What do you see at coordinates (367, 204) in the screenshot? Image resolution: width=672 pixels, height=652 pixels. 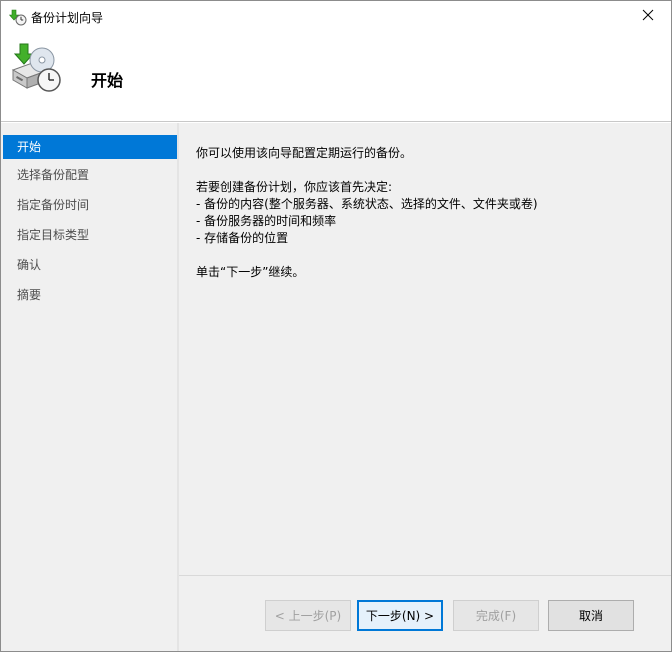 I see `bullet-item: - 备份的内容(整个服务器、系统状态、选择的文件、文件夹或卷)` at bounding box center [367, 204].